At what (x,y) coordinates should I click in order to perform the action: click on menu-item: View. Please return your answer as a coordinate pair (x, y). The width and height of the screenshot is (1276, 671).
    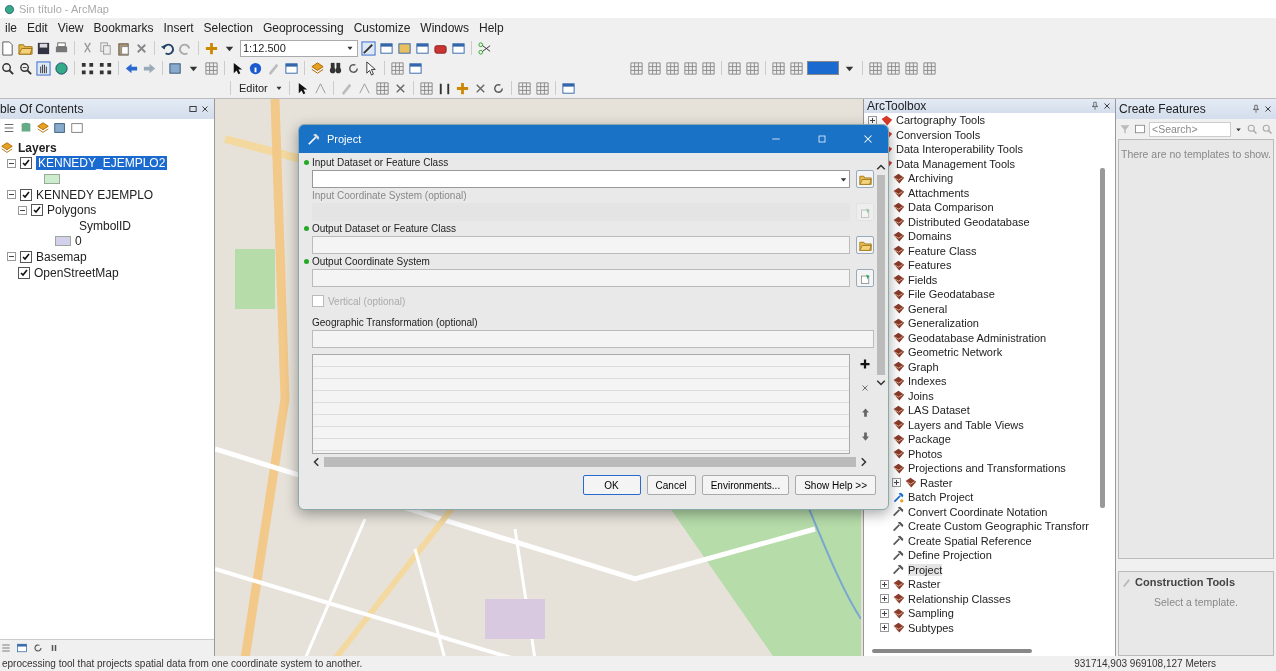
    Looking at the image, I should click on (70, 28).